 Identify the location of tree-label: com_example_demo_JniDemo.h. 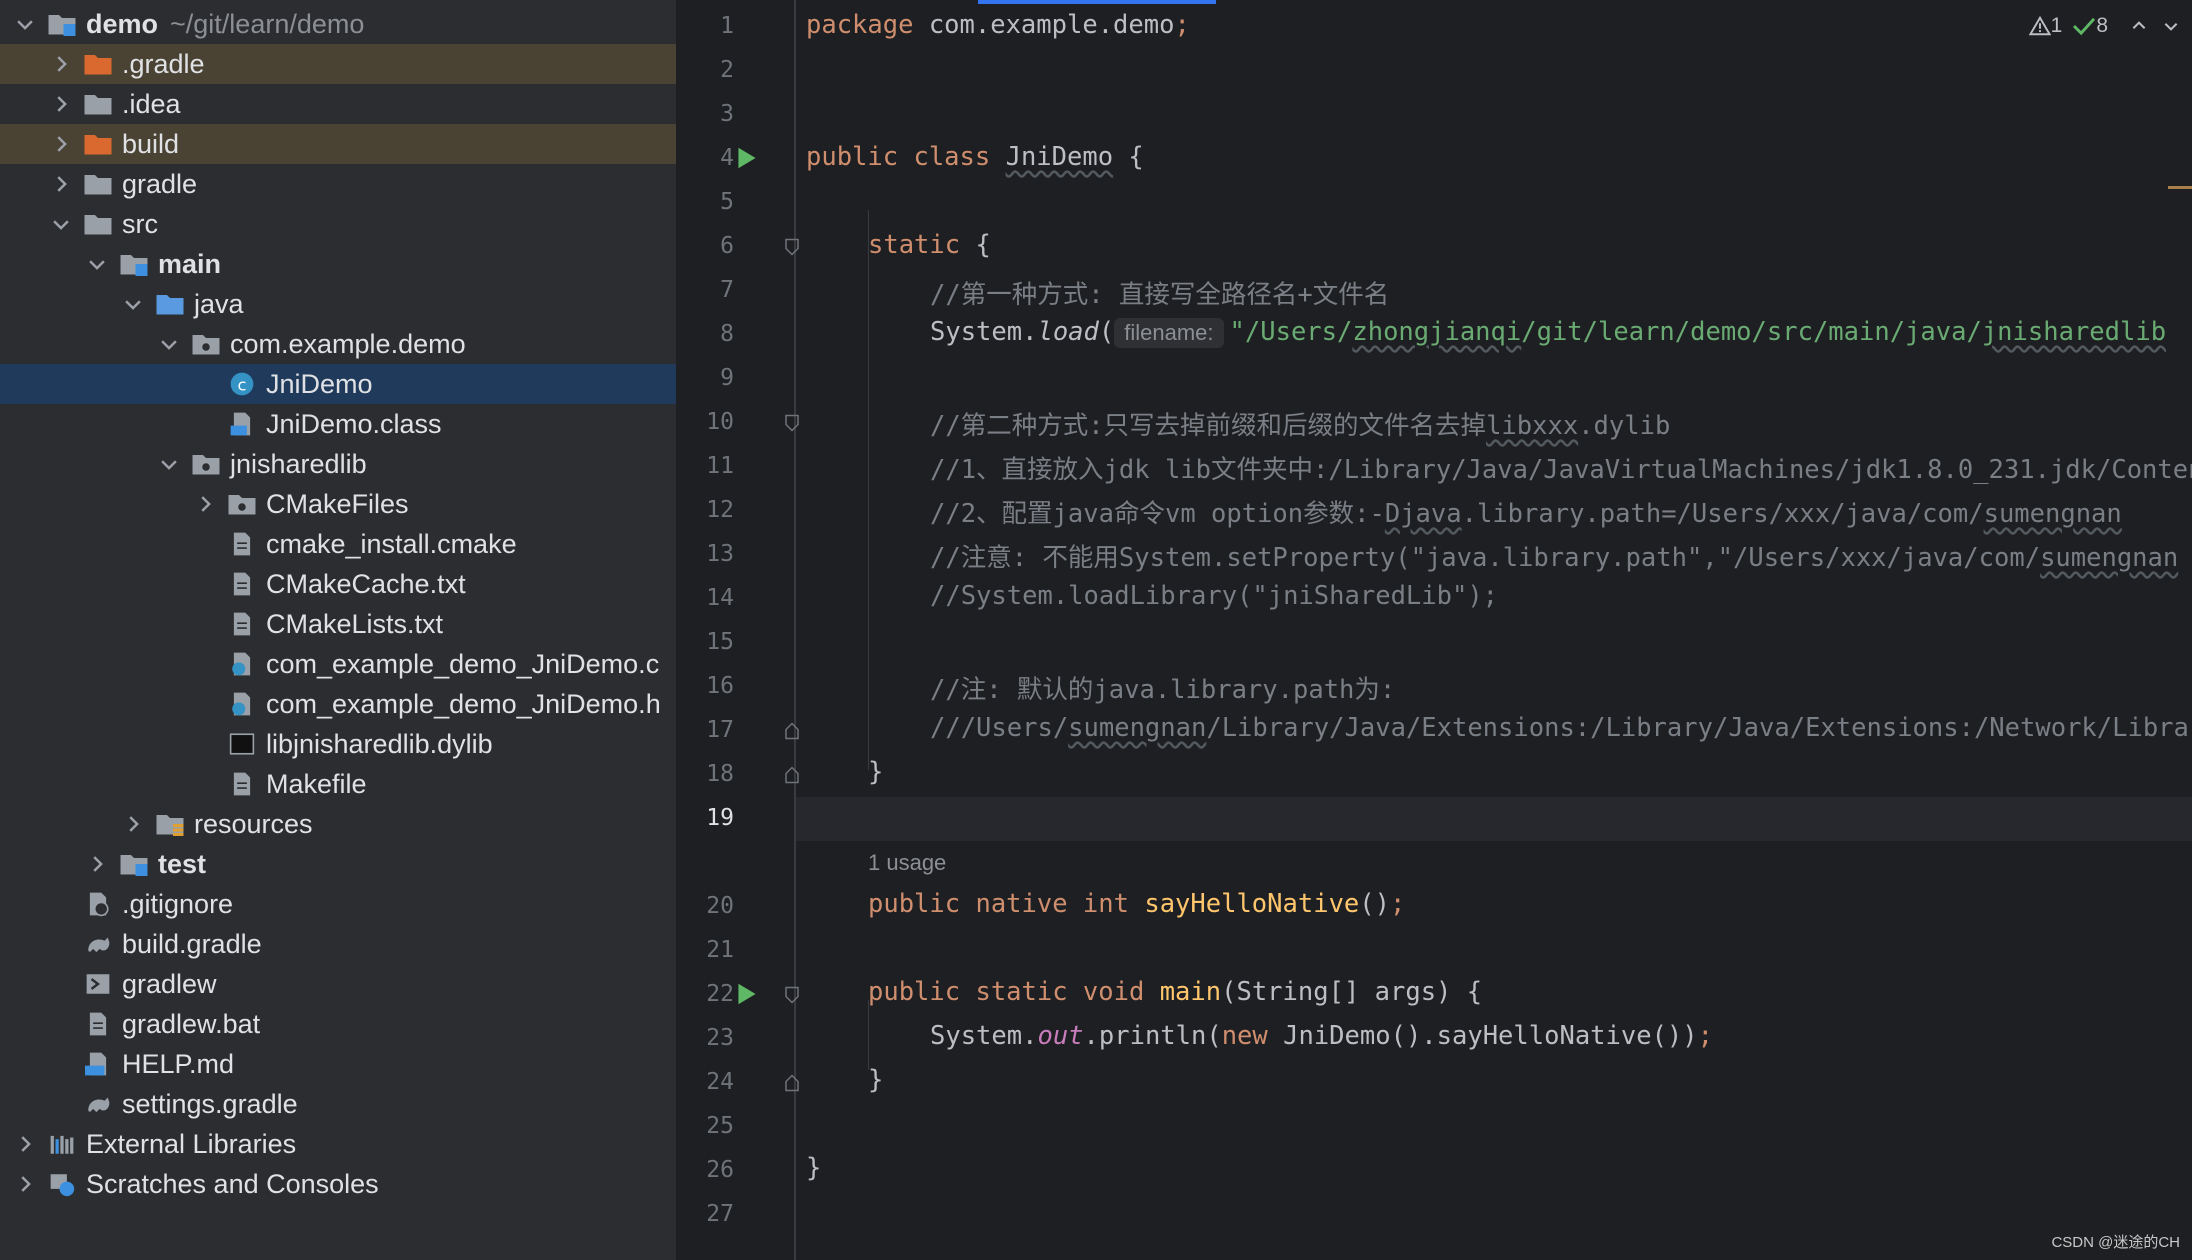
(463, 703).